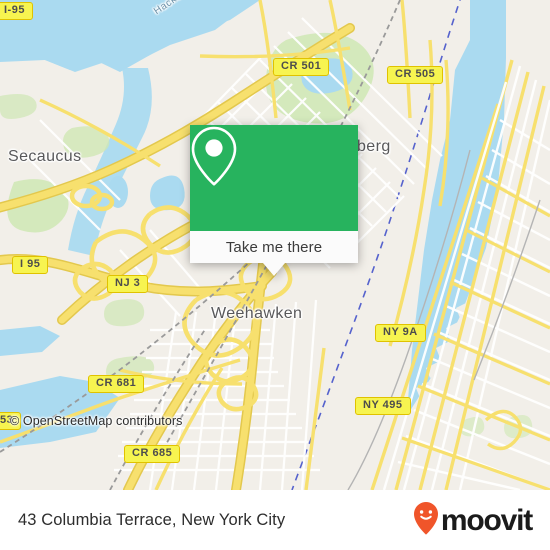  I want to click on osm-attribution: © OpenStreetMap contributors, so click(96, 421).